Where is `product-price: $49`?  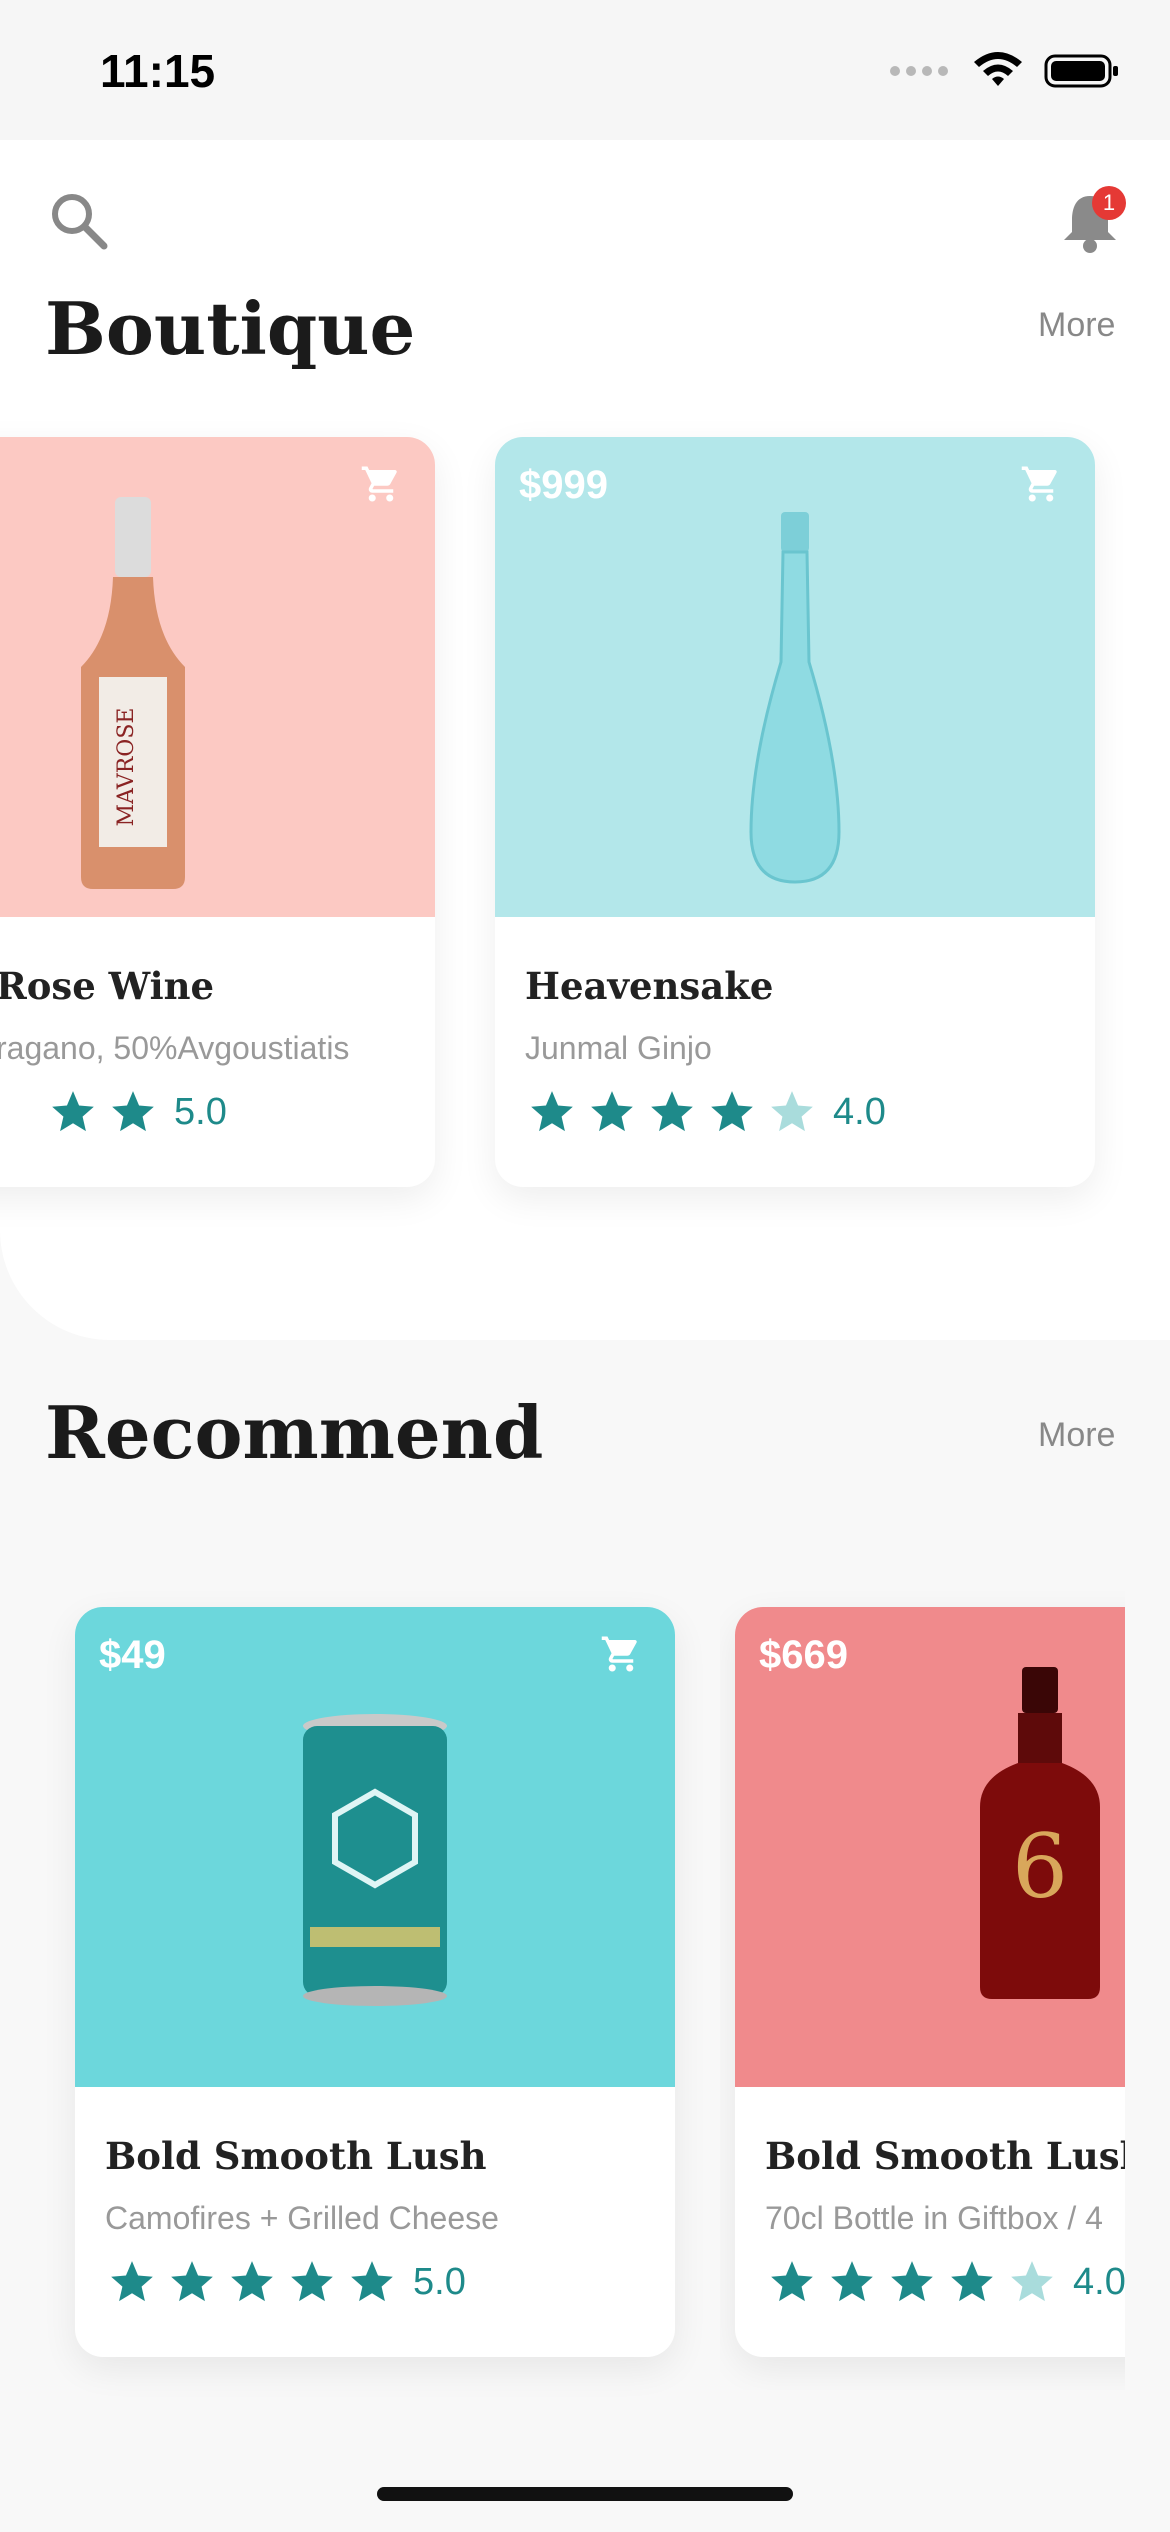
product-price: $49 is located at coordinates (132, 1655).